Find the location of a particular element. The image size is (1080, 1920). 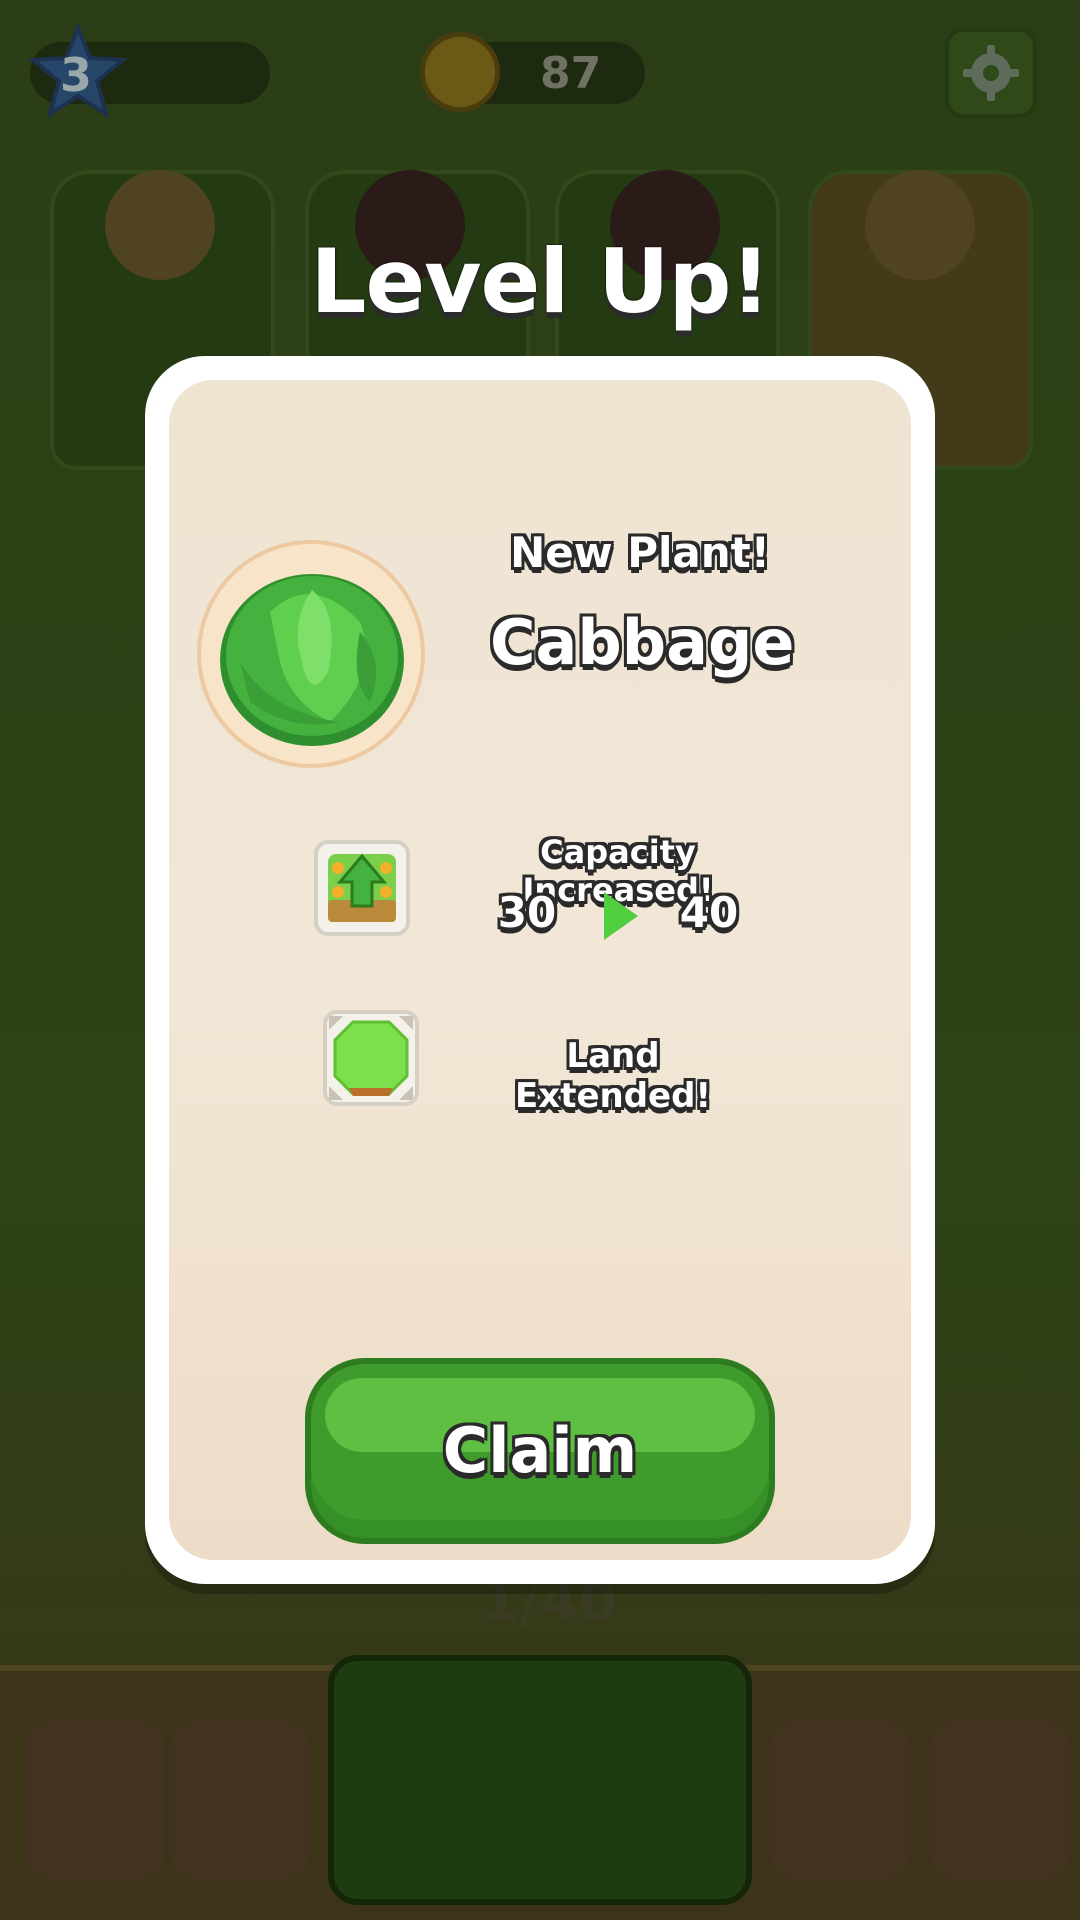

seed-bag-button is located at coordinates (95, 1800).